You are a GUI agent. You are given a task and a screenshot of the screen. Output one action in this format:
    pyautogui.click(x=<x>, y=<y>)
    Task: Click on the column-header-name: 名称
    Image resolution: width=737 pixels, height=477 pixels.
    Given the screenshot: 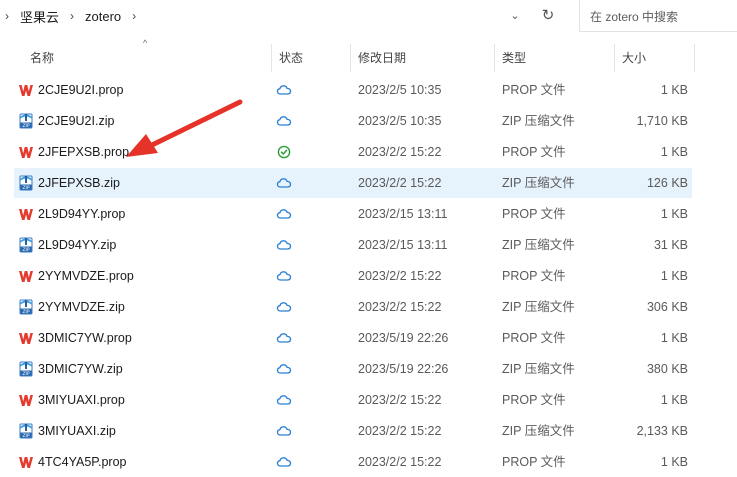 What is the action you would take?
    pyautogui.click(x=42, y=58)
    